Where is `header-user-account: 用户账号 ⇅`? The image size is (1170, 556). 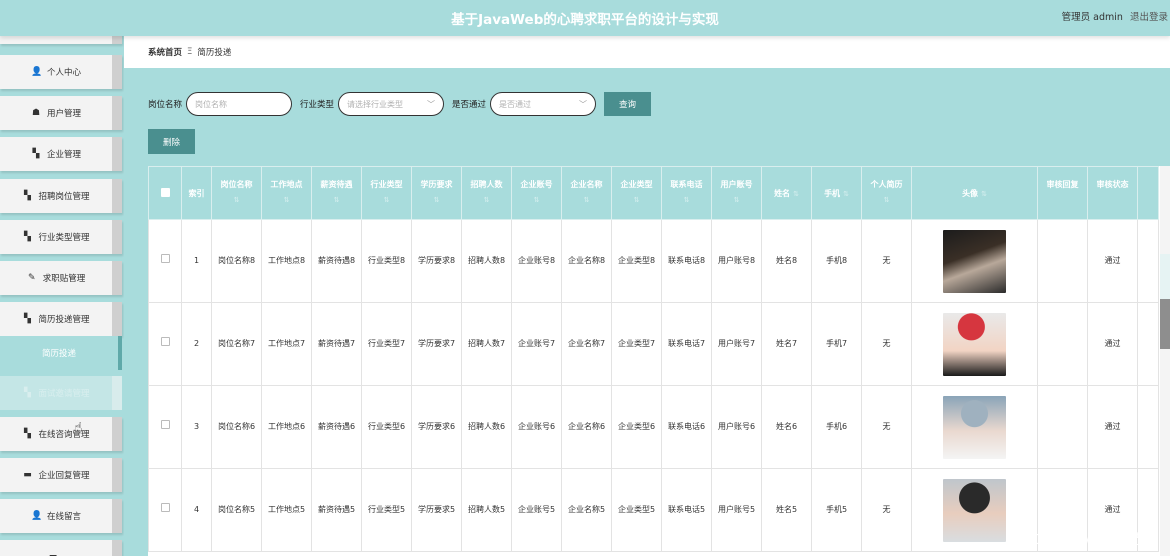 header-user-account: 用户账号 ⇅ is located at coordinates (736, 193).